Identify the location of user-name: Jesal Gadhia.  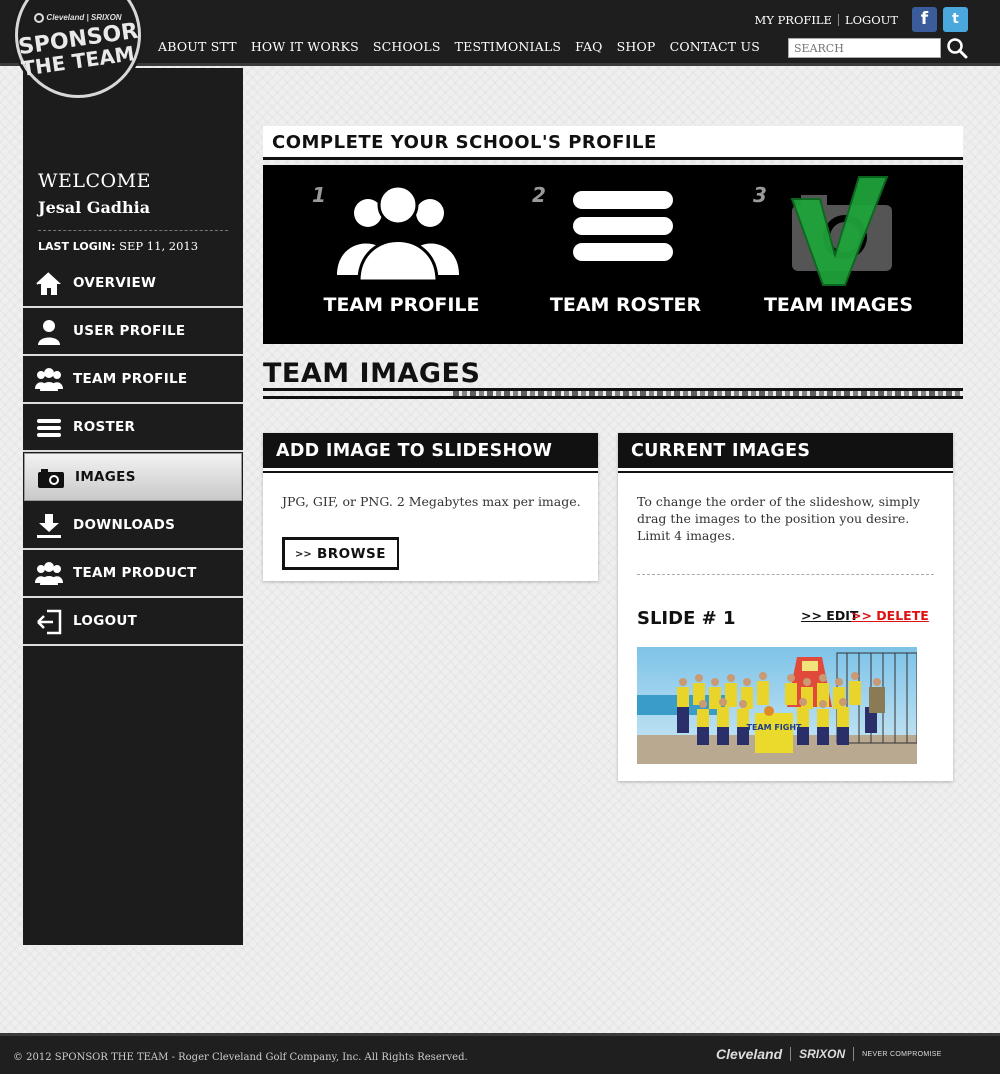
(94, 207).